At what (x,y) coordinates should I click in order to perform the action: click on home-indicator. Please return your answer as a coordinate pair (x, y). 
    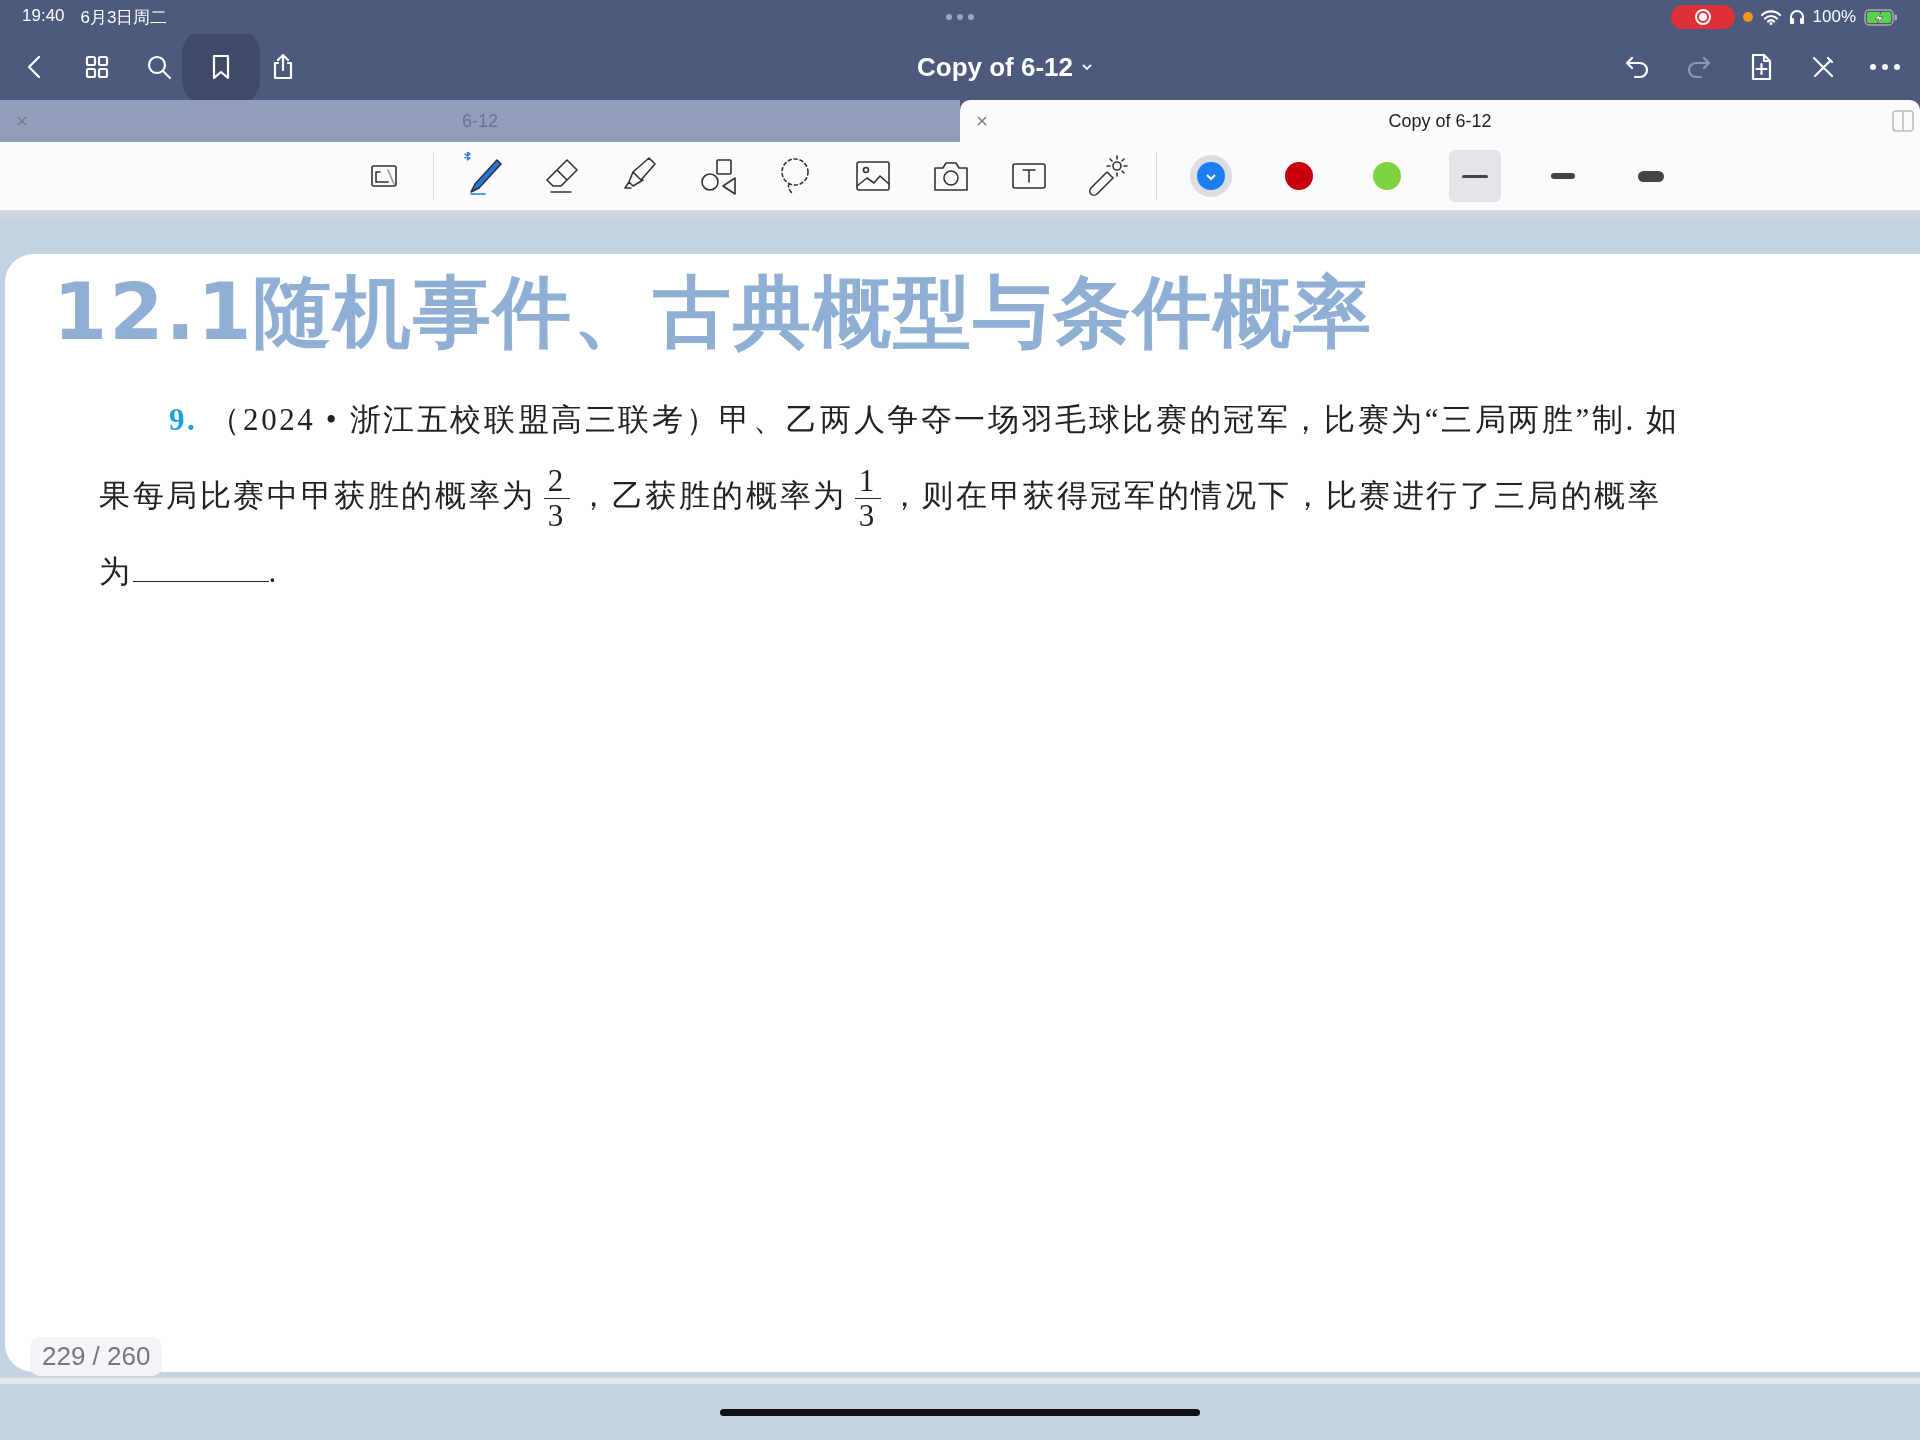
    Looking at the image, I should click on (960, 1412).